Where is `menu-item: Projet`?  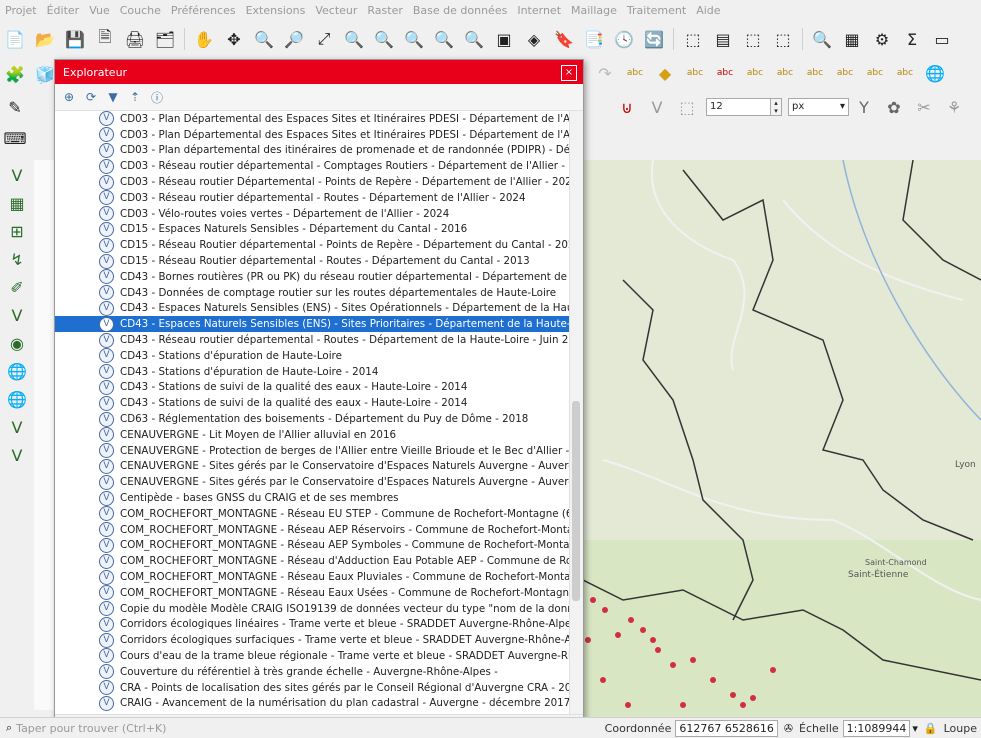
menu-item: Projet is located at coordinates (21, 11).